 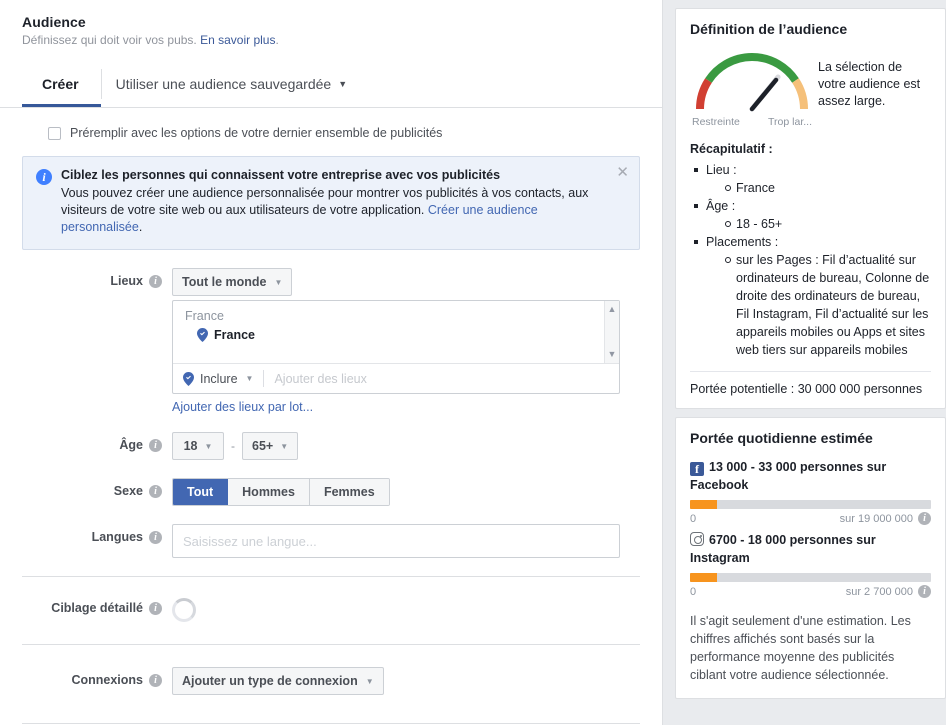 I want to click on tab-saved-audience: Utiliser une audience sauvegardée ▼, so click(x=232, y=85).